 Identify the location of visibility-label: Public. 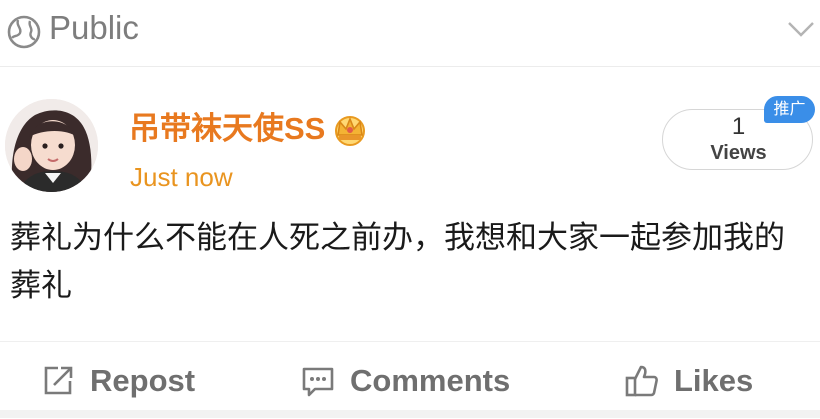
(94, 27).